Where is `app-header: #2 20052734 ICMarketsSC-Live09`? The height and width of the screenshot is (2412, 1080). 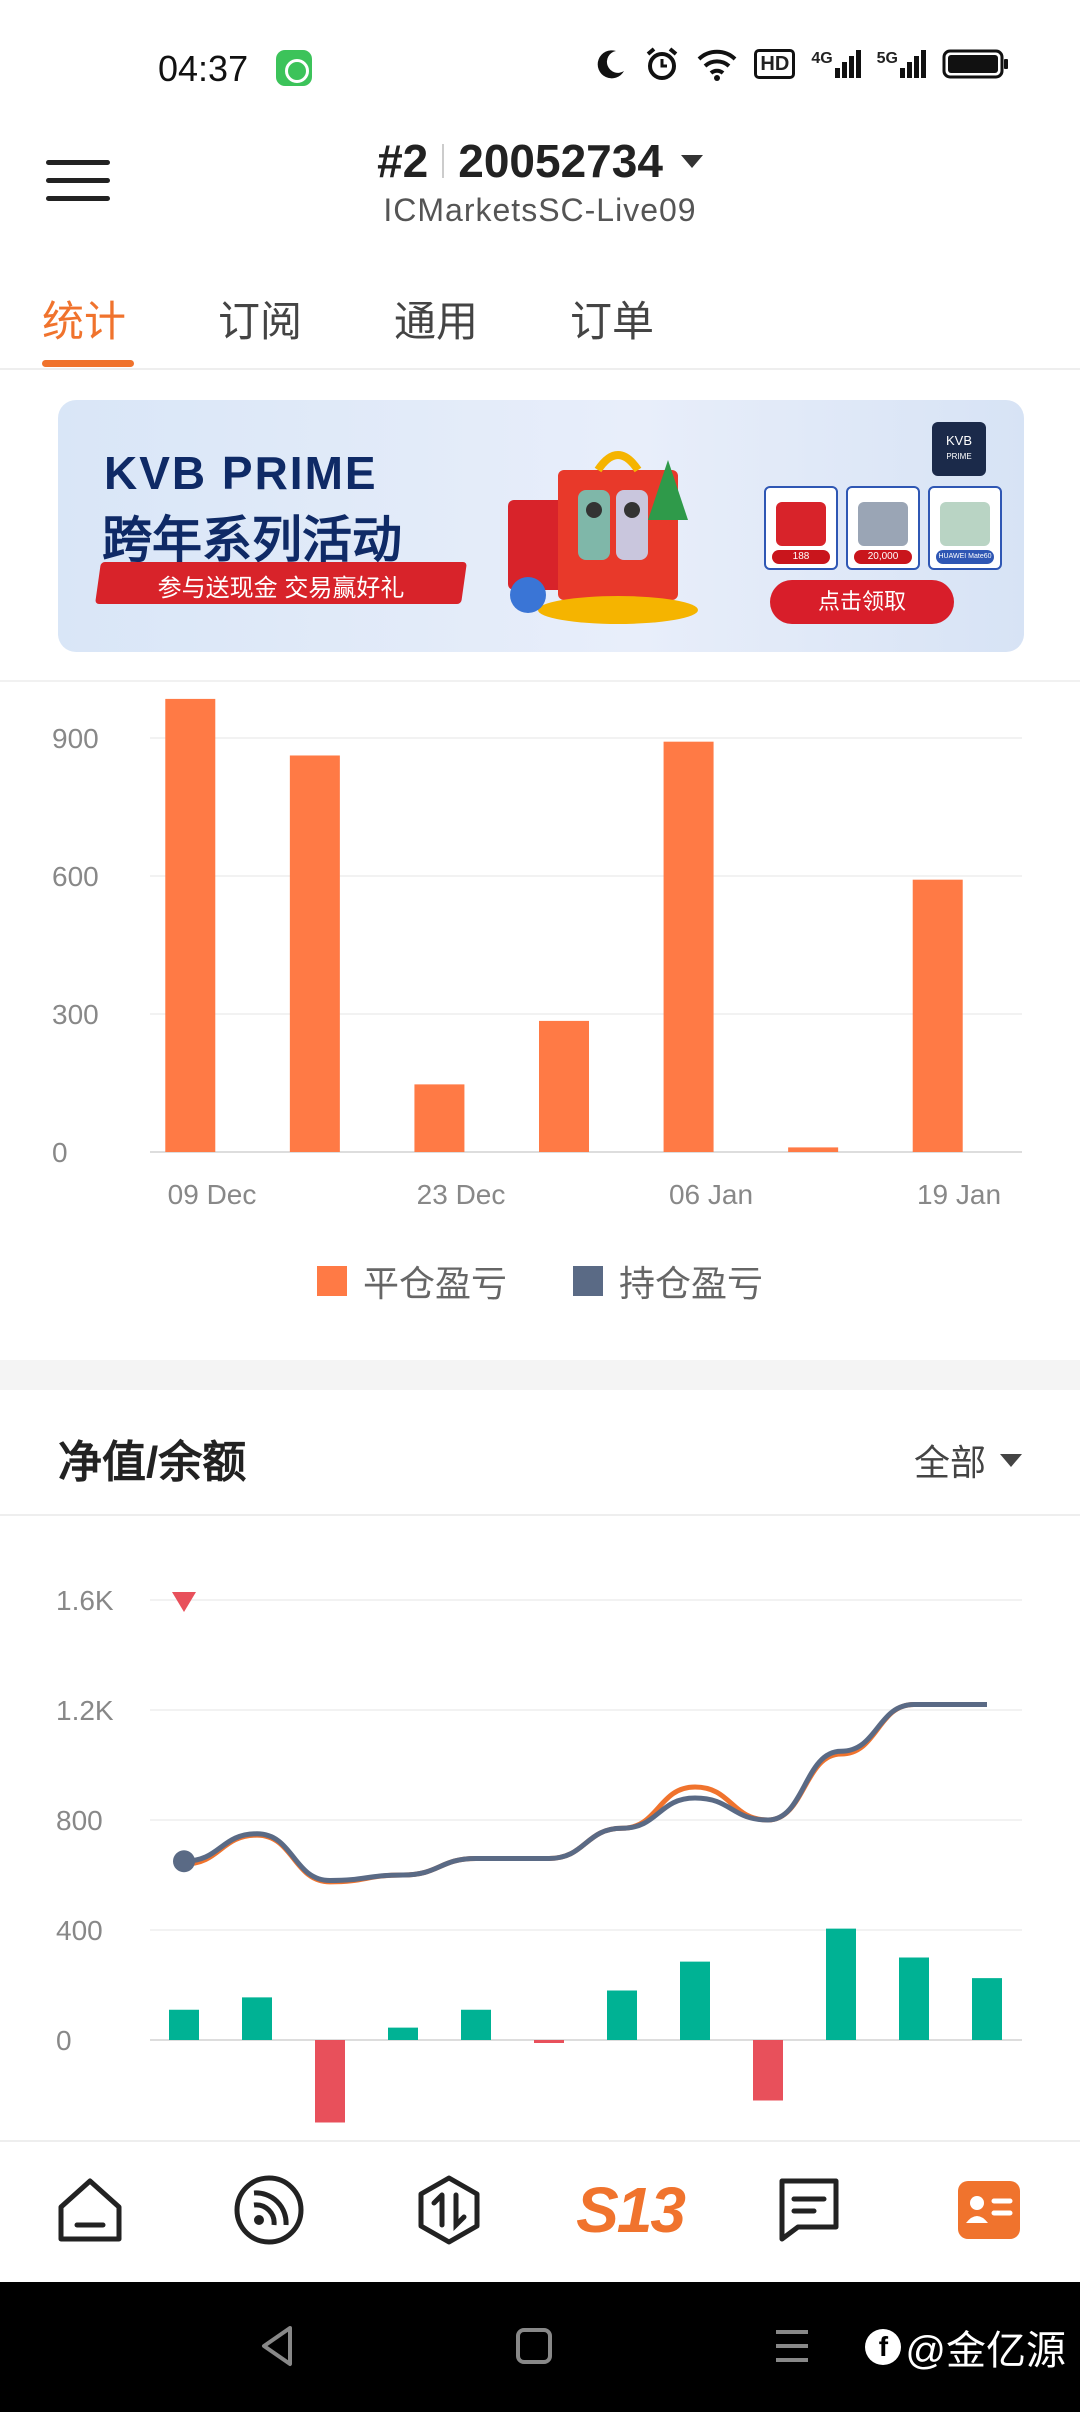 app-header: #2 20052734 ICMarketsSC-Live09 is located at coordinates (540, 192).